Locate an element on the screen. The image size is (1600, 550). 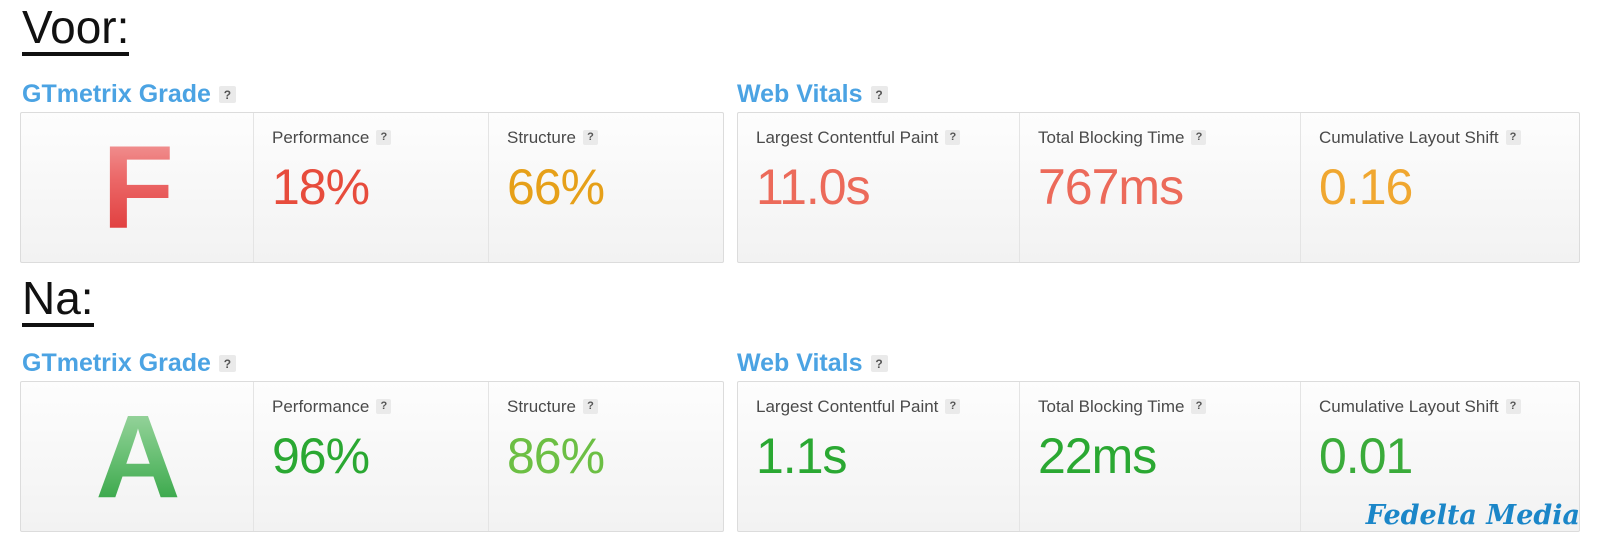
grade-cell-before: F is located at coordinates (137, 187).